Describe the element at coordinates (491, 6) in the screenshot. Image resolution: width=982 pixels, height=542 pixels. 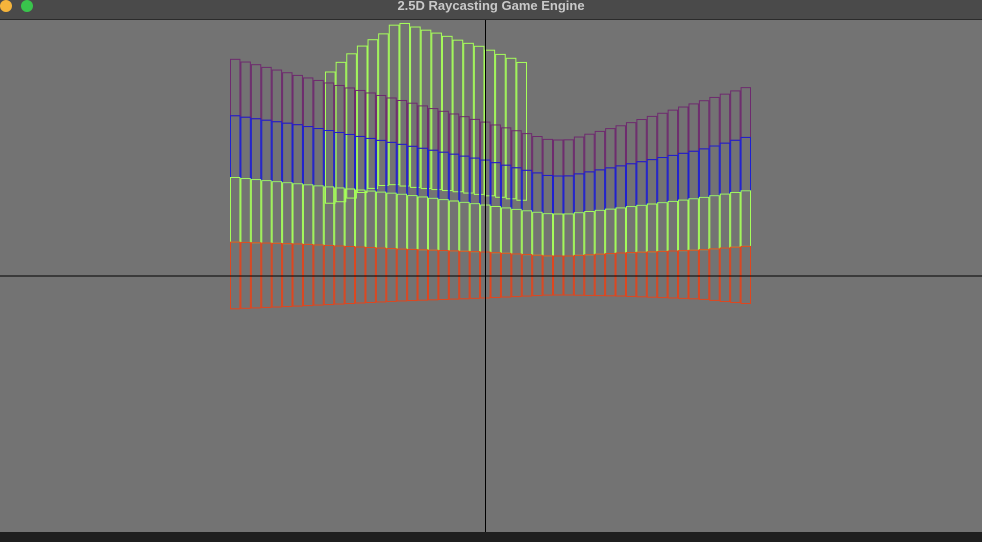
I see `window-title: 2.5D Raycasting Game Engine` at that location.